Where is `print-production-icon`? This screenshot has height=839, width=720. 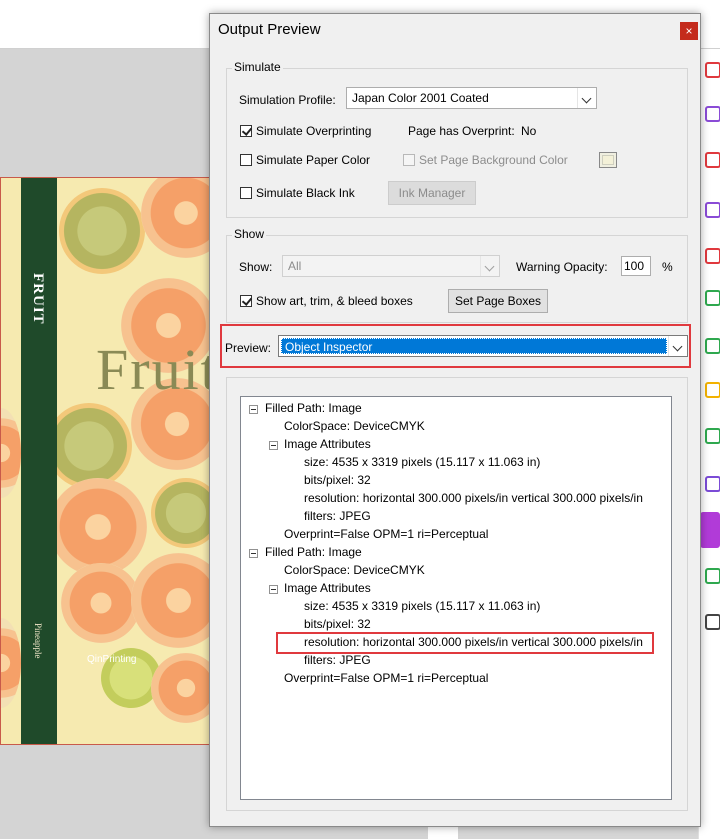
print-production-icon is located at coordinates (712, 436).